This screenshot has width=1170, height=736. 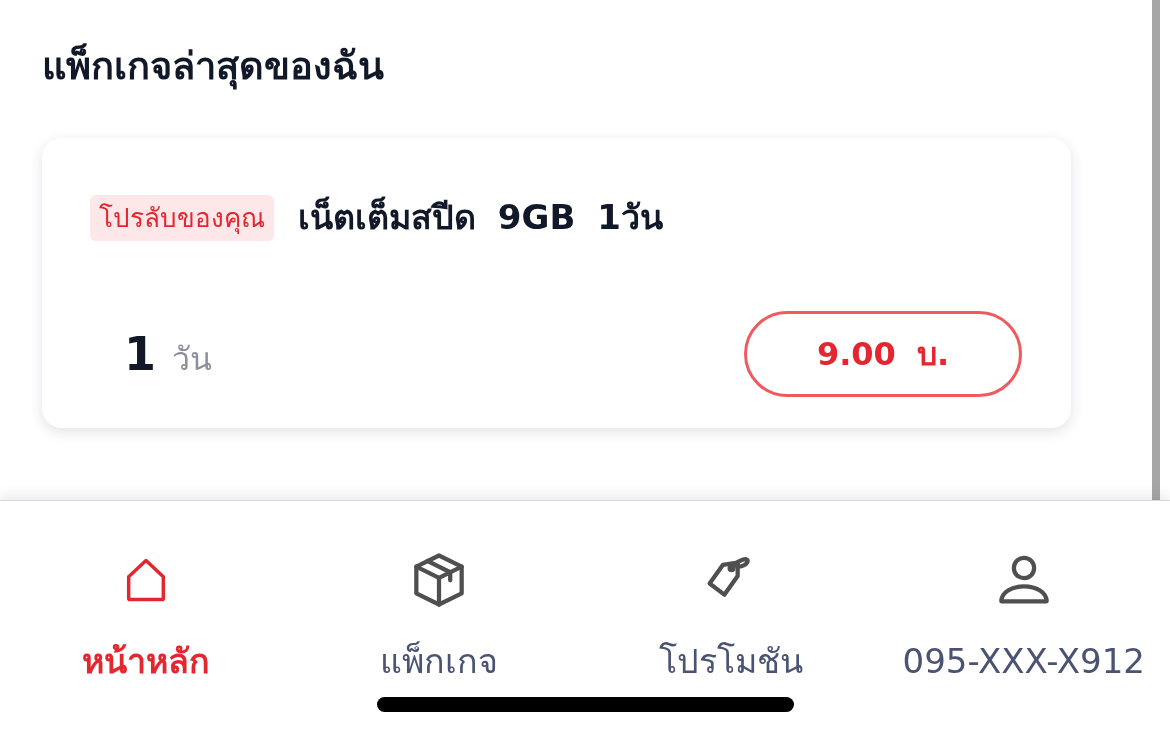 What do you see at coordinates (192, 359) in the screenshot?
I see `duration-unit: วัน` at bounding box center [192, 359].